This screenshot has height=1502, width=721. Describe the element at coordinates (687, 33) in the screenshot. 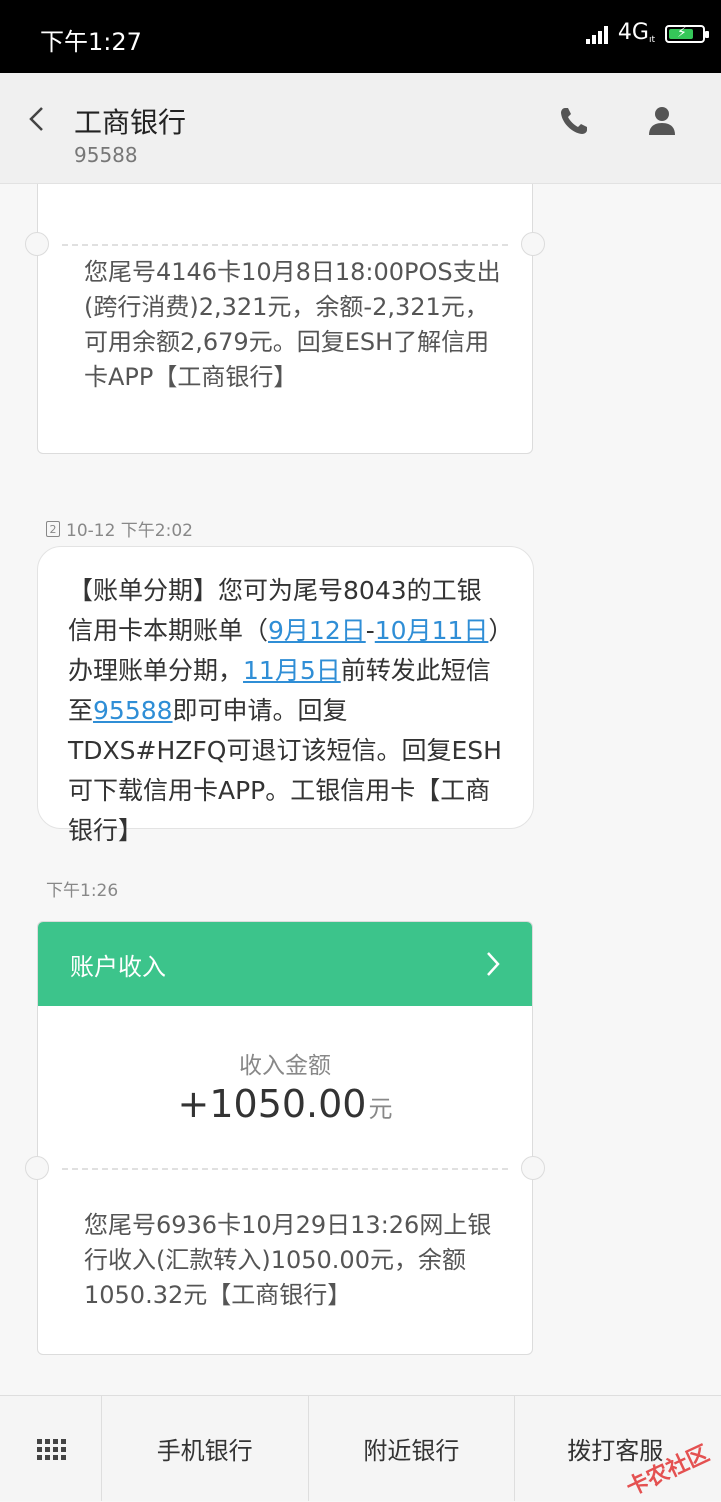

I see `battery-icon: ⚡` at that location.